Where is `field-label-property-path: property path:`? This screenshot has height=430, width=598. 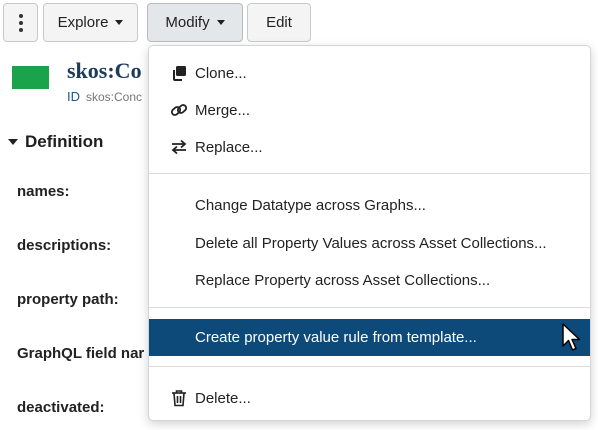 field-label-property-path: property path: is located at coordinates (68, 299).